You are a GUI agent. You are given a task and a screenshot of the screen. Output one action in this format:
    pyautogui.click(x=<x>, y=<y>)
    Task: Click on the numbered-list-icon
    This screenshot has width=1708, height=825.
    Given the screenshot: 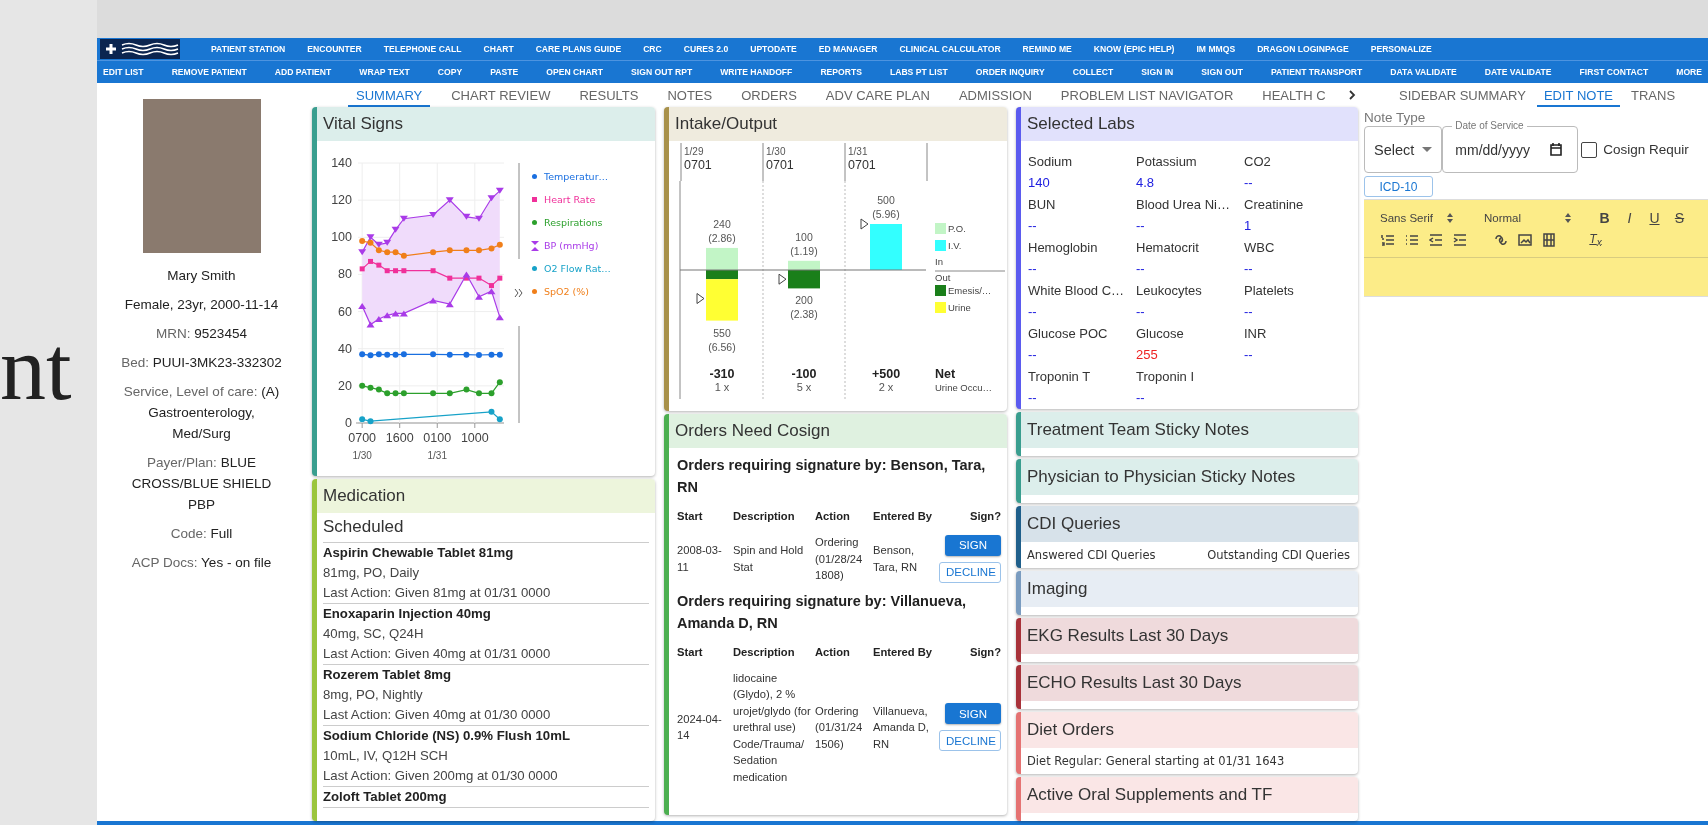 What is the action you would take?
    pyautogui.click(x=1388, y=240)
    